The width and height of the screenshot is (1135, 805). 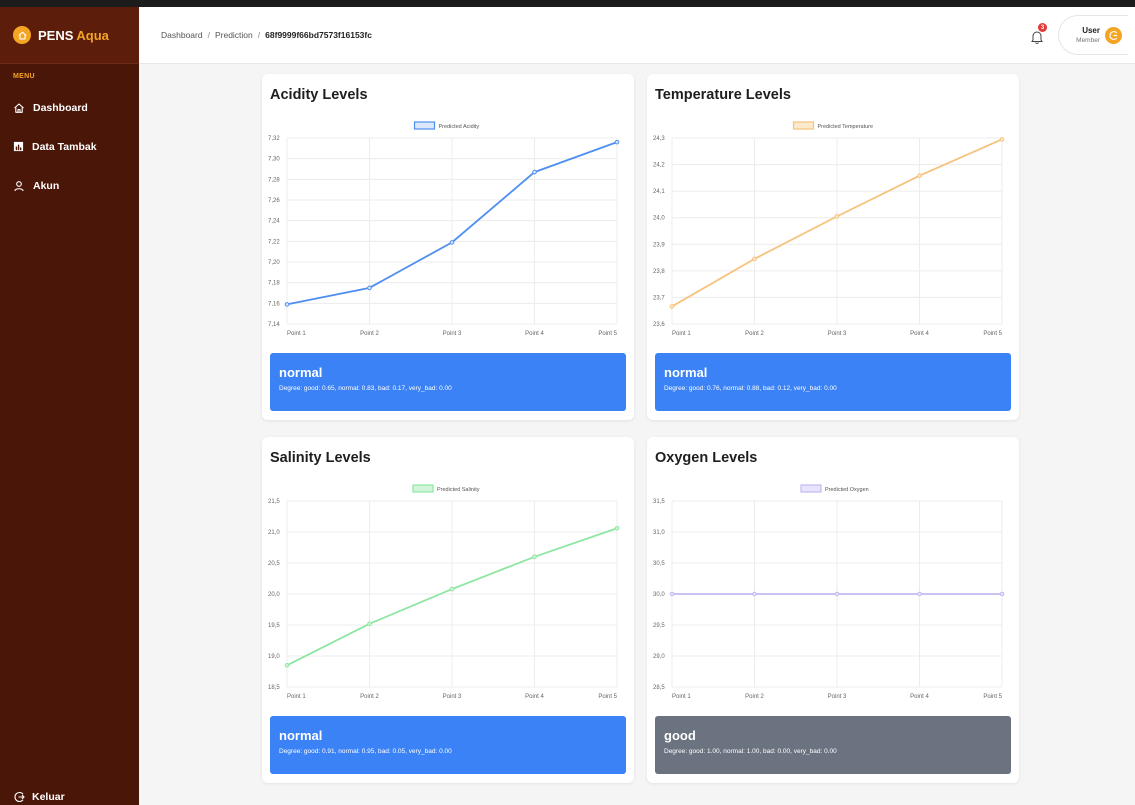 I want to click on y-tick-label: 31,0, so click(x=659, y=533).